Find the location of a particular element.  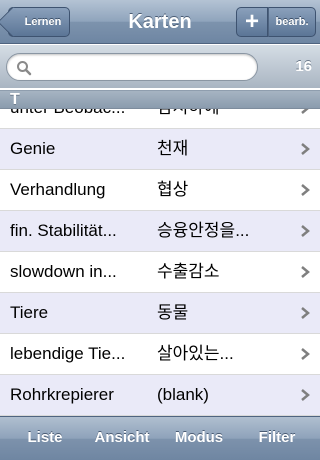

list-item: Genie 천재 is located at coordinates (160, 149).